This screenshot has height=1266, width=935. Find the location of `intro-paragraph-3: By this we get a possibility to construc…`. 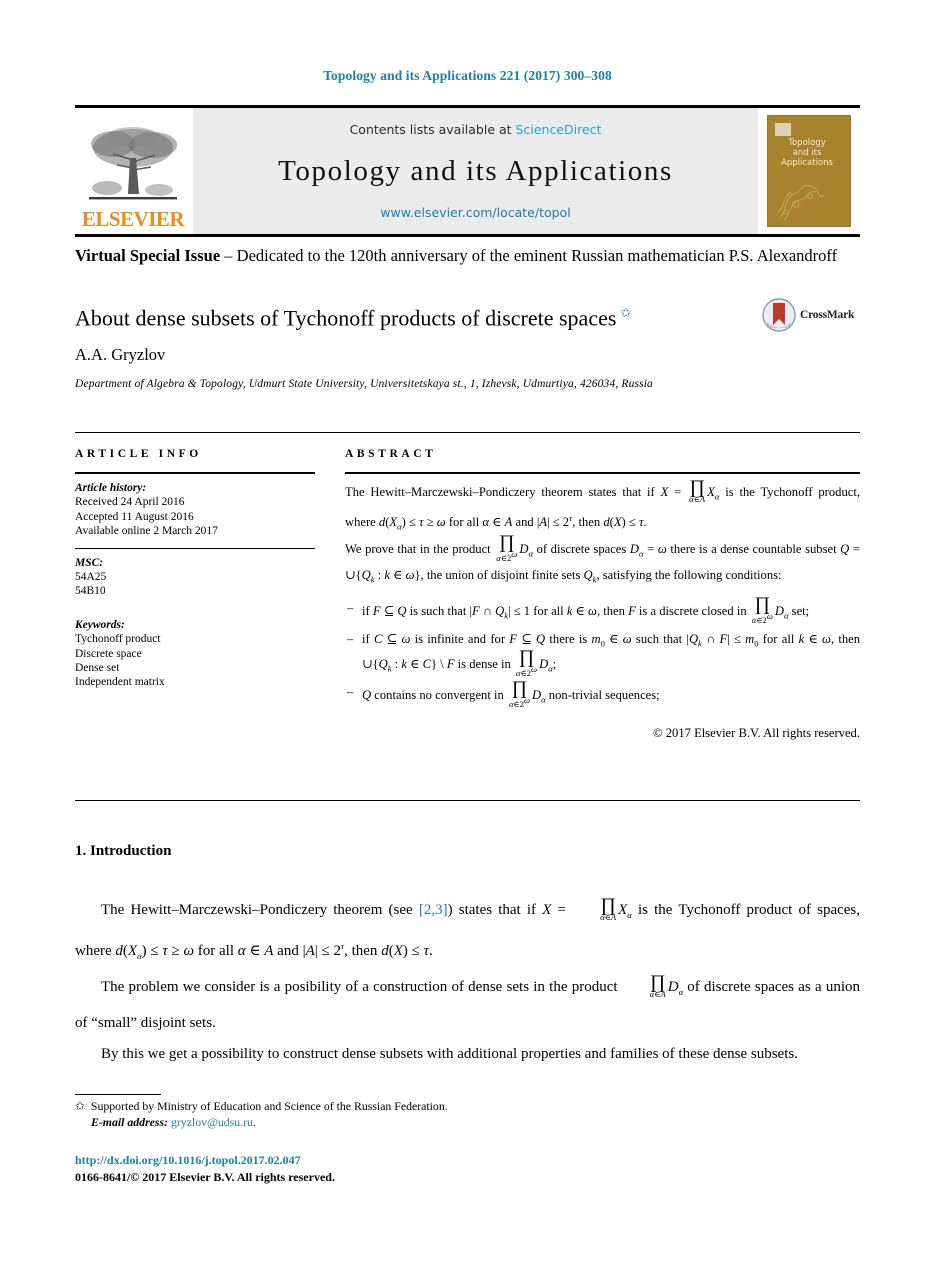

intro-paragraph-3: By this we get a possibility to construc… is located at coordinates (449, 1054).